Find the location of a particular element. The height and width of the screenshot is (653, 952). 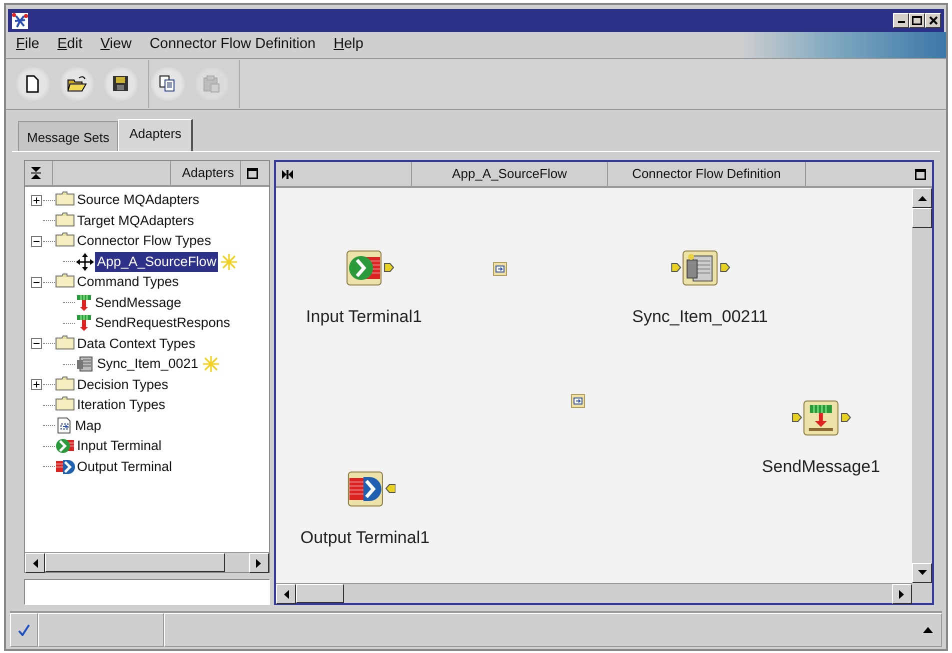

app-icon is located at coordinates (20, 21).